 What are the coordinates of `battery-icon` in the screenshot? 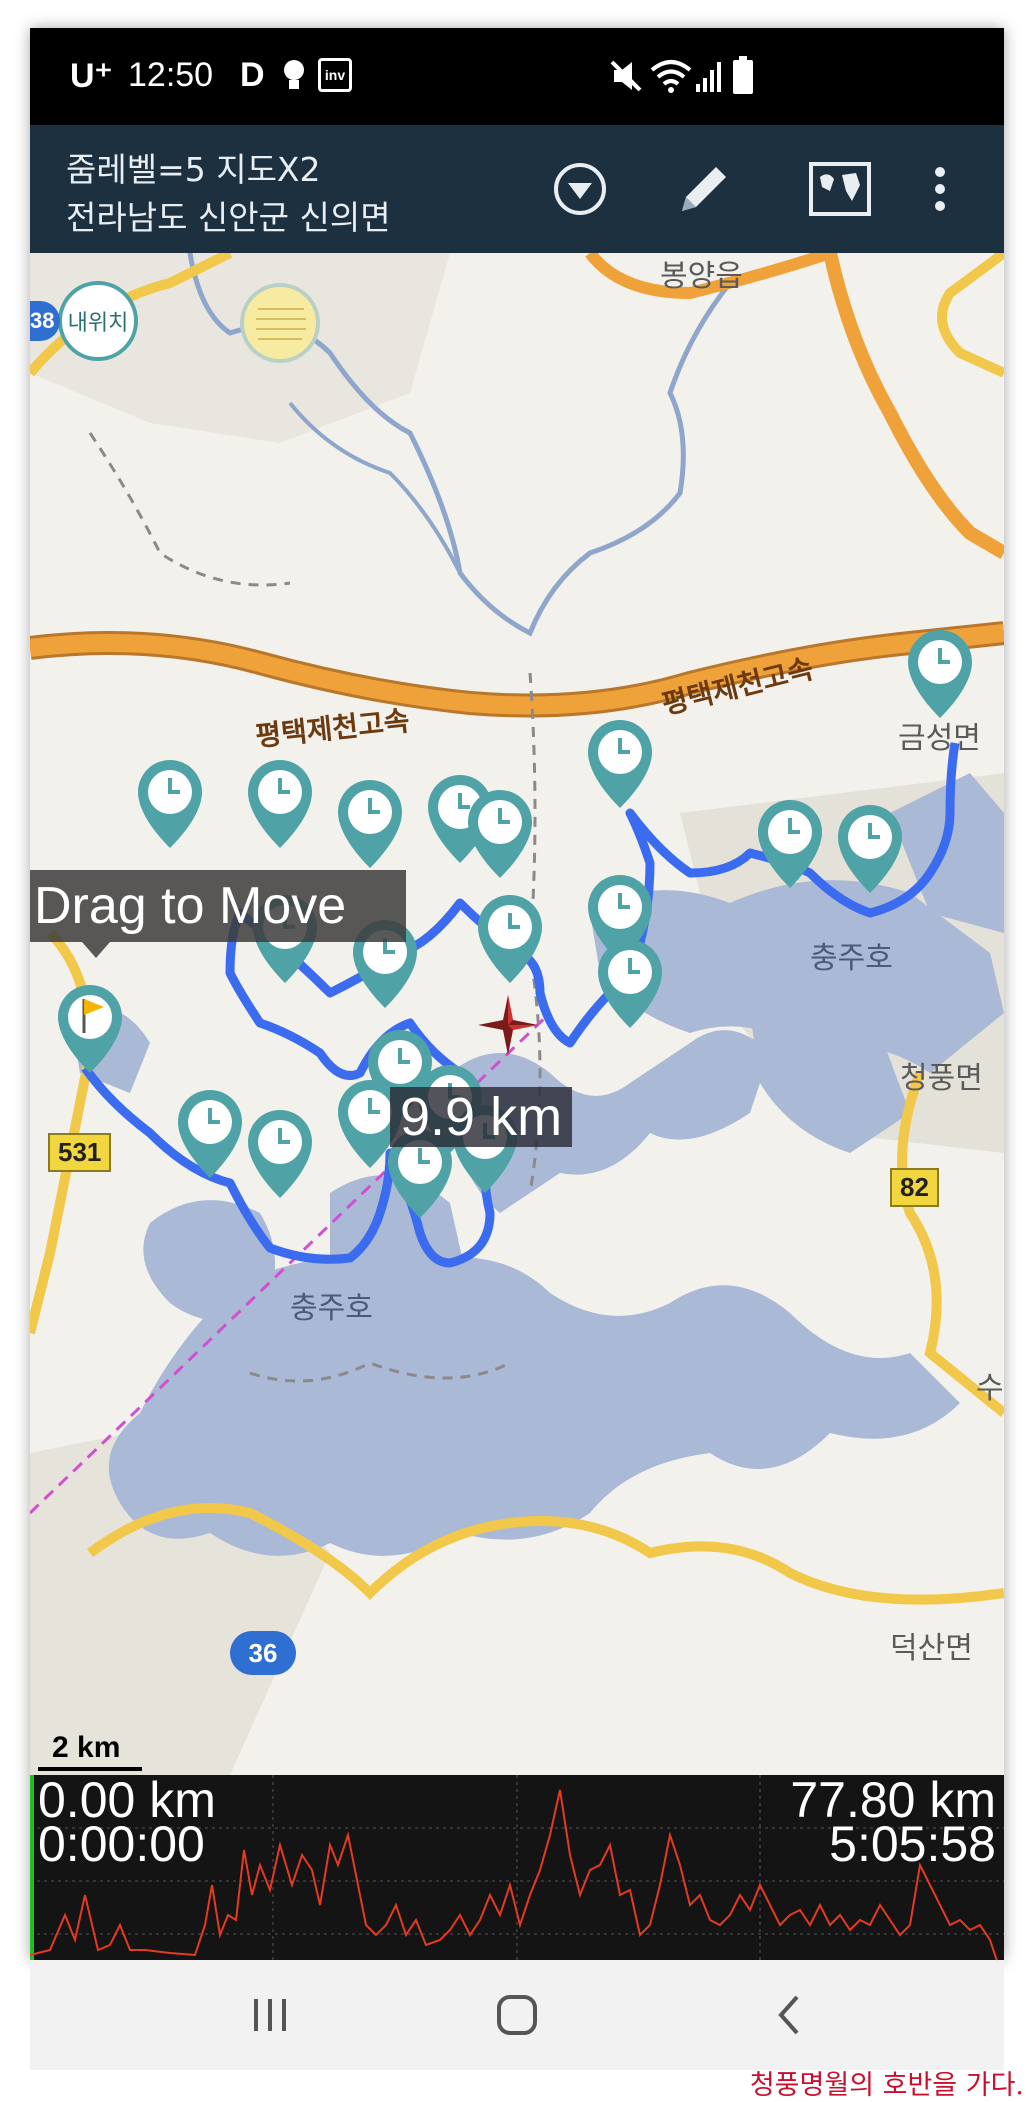 It's located at (743, 78).